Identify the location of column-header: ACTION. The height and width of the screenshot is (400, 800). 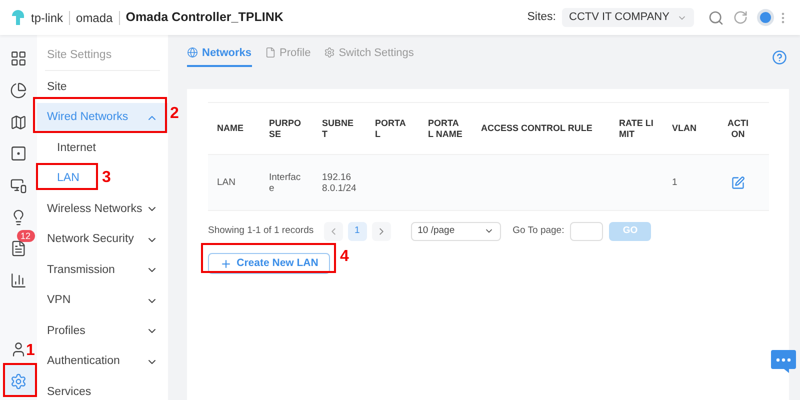
(738, 129).